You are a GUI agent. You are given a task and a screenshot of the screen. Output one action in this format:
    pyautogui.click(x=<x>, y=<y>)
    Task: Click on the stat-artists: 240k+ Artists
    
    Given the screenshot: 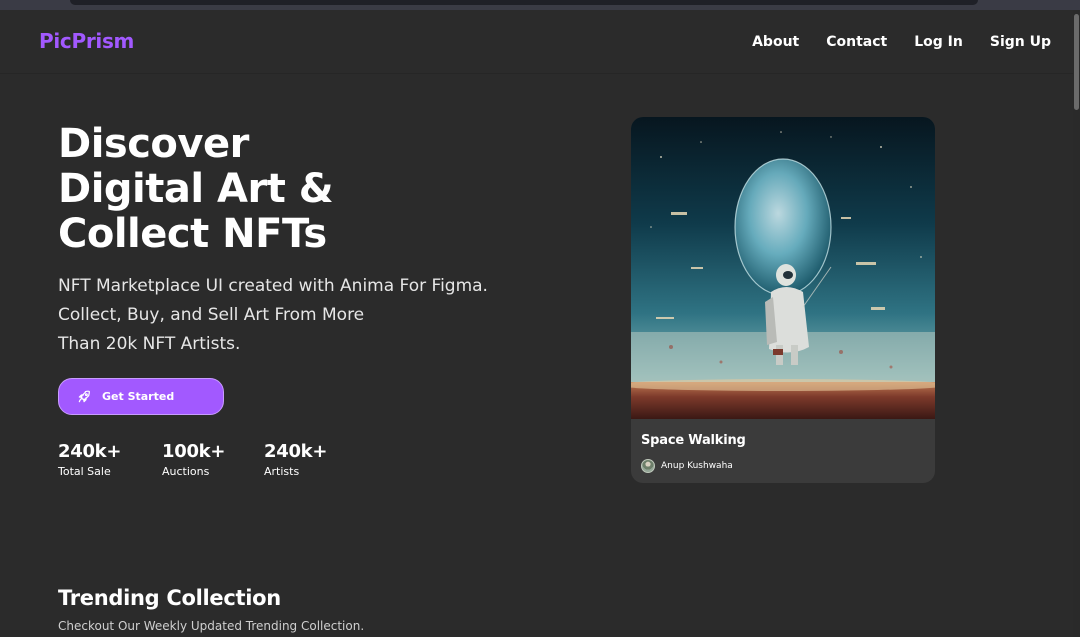 What is the action you would take?
    pyautogui.click(x=304, y=460)
    